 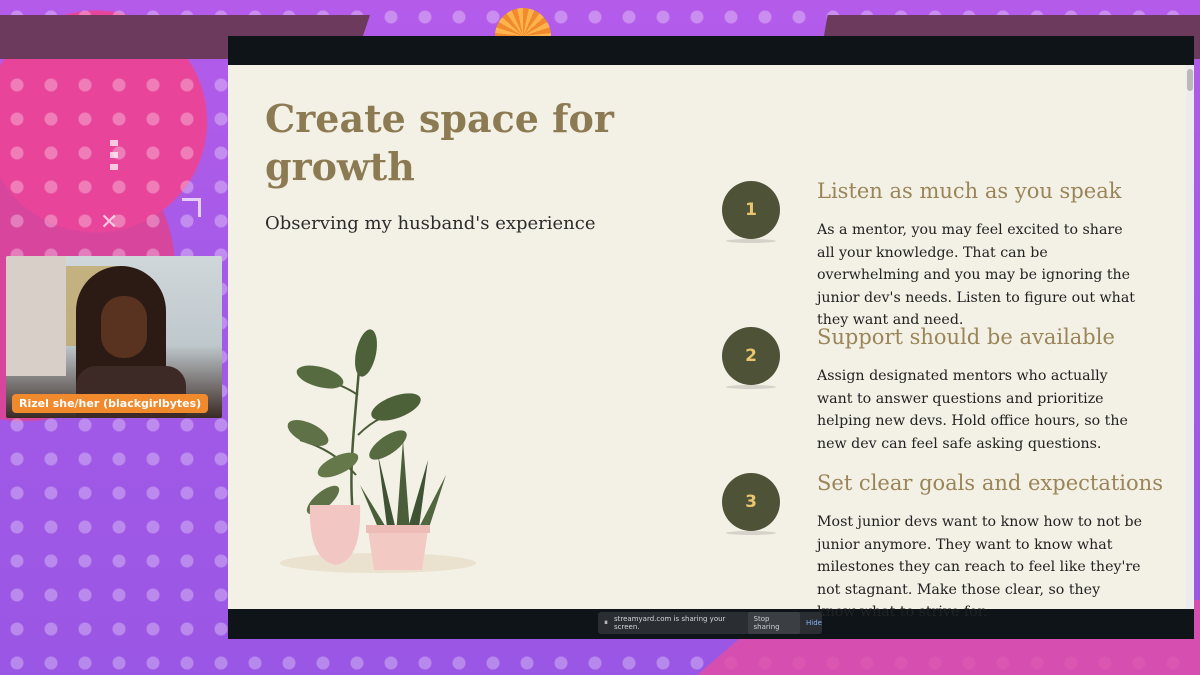 What do you see at coordinates (124, 327) in the screenshot?
I see `speaker-face` at bounding box center [124, 327].